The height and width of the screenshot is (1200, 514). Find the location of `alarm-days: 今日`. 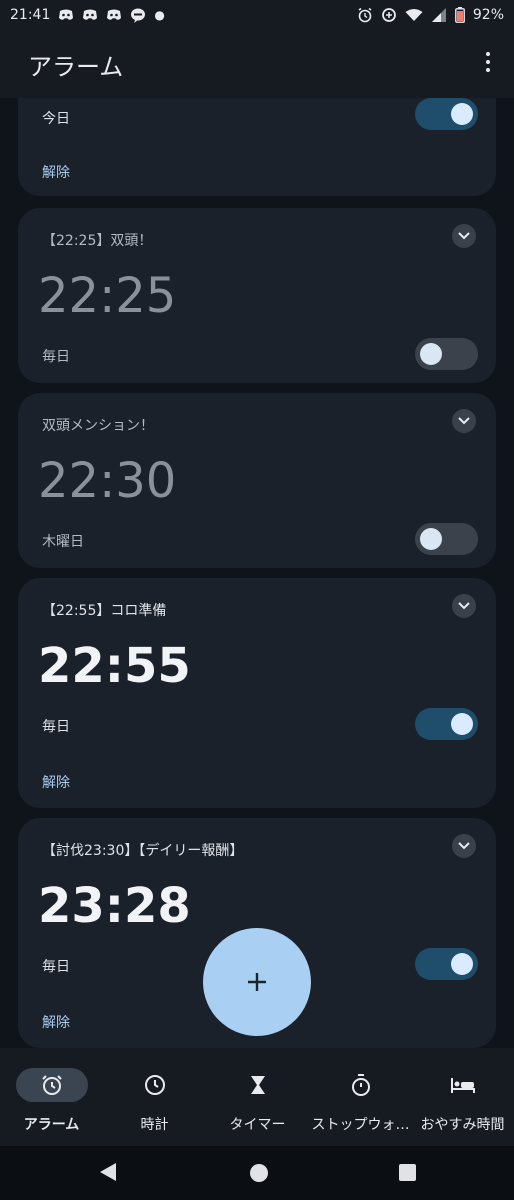

alarm-days: 今日 is located at coordinates (56, 119).